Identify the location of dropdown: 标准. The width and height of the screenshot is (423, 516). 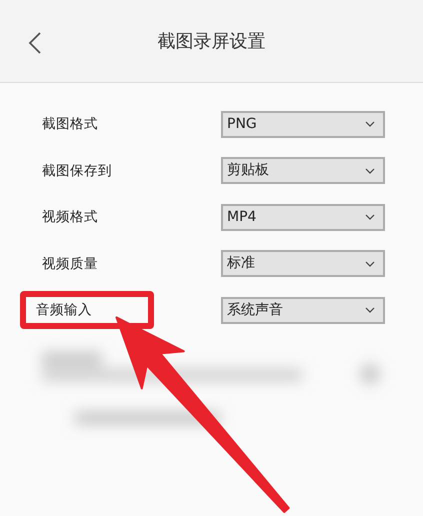
(303, 264).